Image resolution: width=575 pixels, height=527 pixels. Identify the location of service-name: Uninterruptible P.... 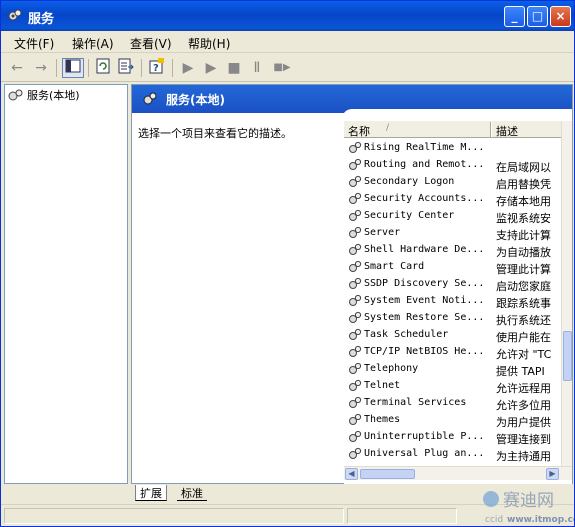
(424, 436).